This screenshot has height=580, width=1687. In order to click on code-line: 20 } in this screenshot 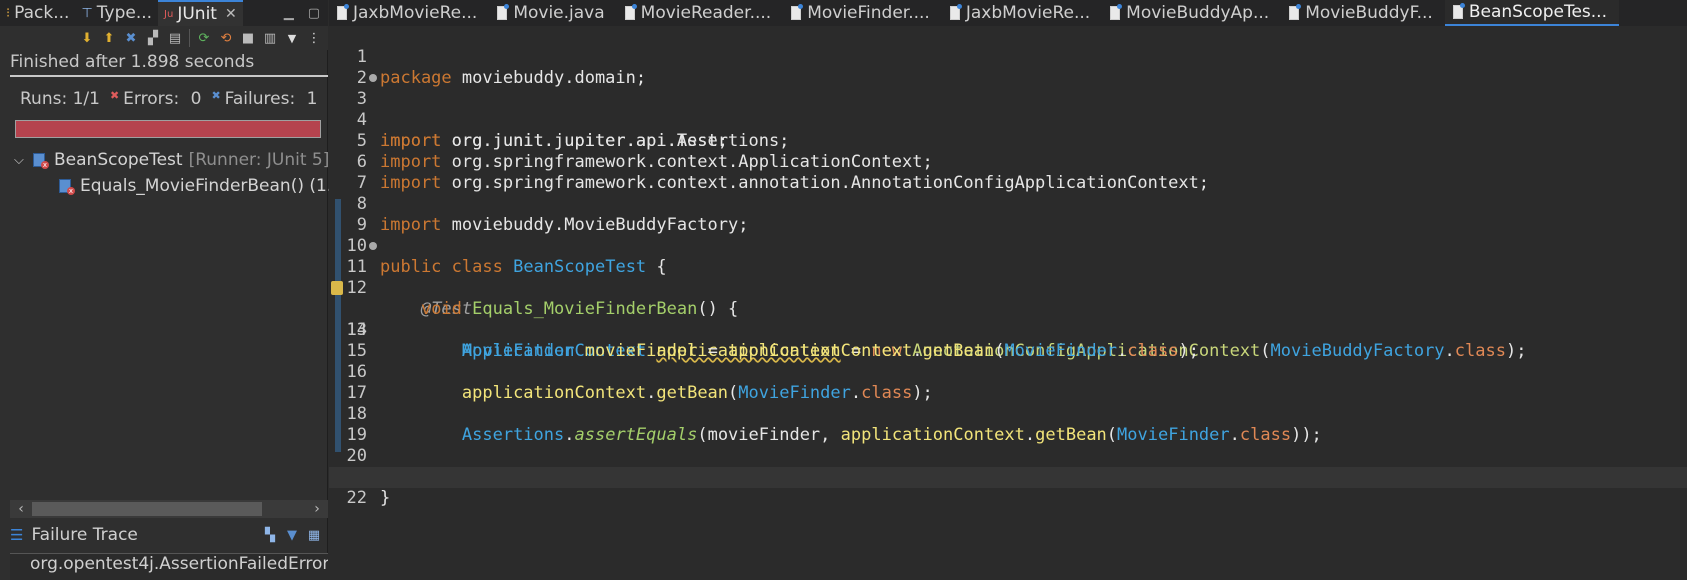, I will do `click(389, 466)`.